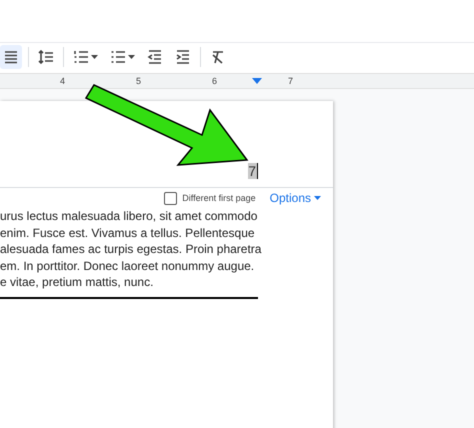  Describe the element at coordinates (253, 171) in the screenshot. I see `header-text: 7` at that location.